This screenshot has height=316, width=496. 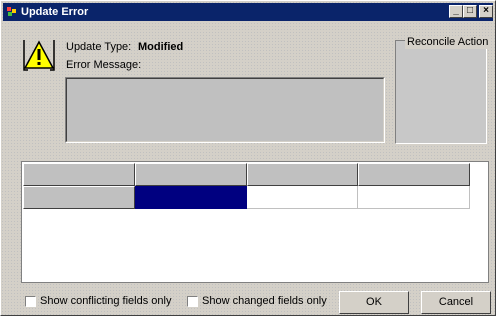 I want to click on window-title: Update Error, so click(x=55, y=12).